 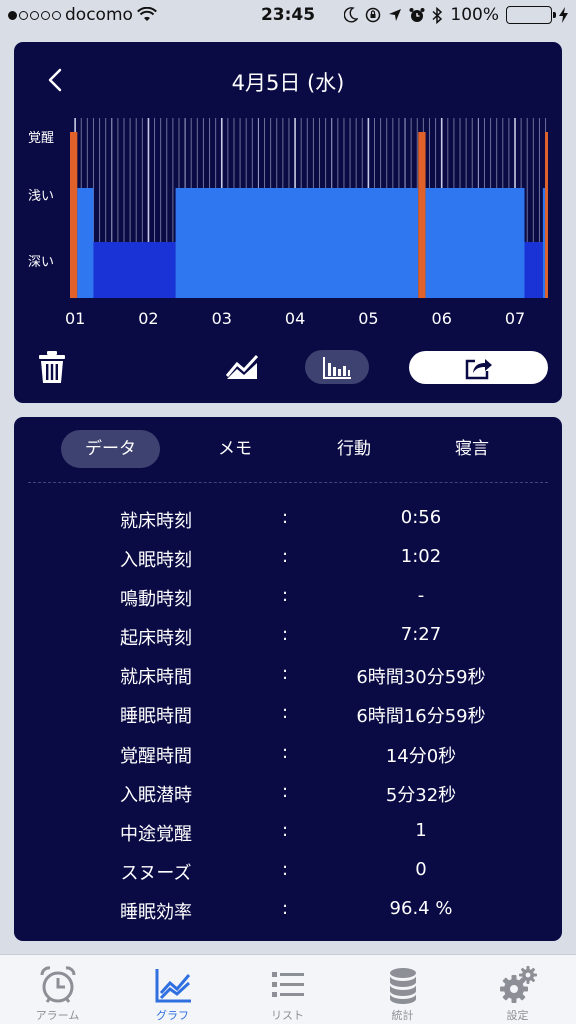 I want to click on stat-label: 起床時刻, so click(x=156, y=639).